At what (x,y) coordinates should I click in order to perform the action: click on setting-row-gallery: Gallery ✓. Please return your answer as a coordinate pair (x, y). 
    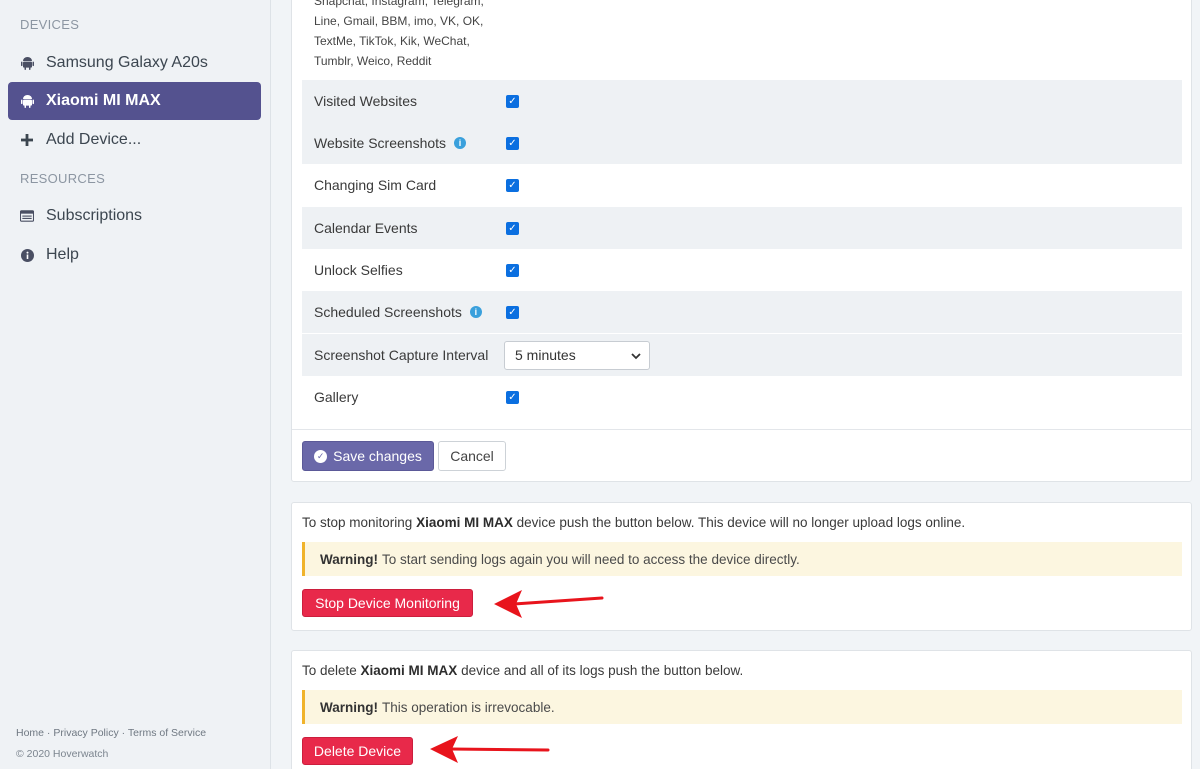
    Looking at the image, I should click on (742, 397).